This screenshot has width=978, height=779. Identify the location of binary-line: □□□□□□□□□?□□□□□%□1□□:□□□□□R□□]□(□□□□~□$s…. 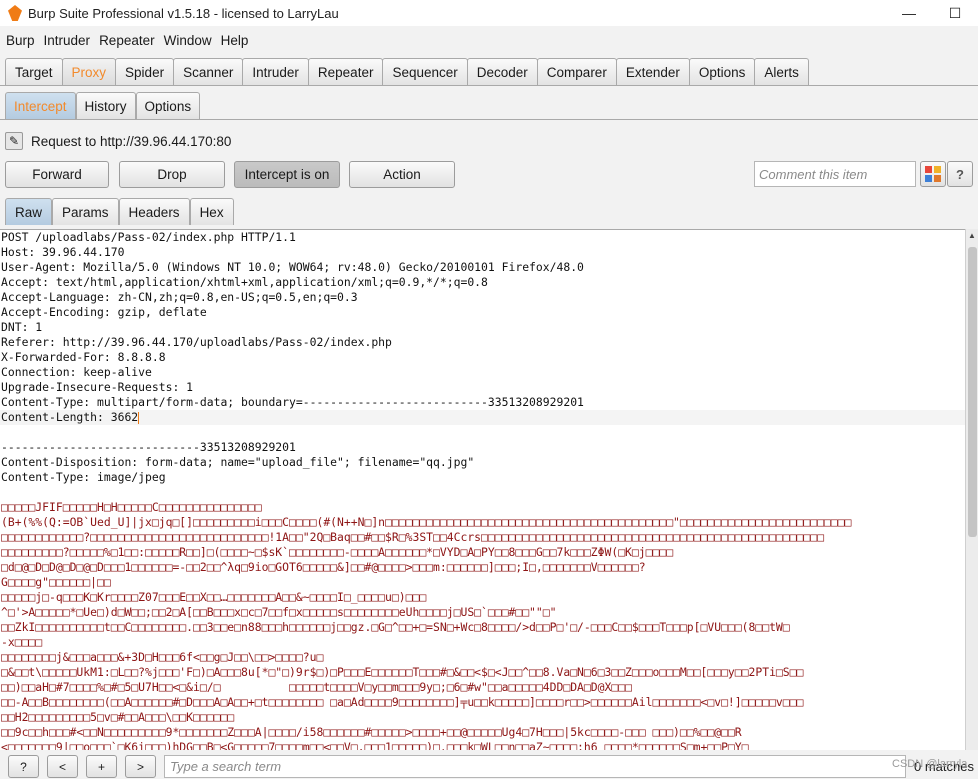
(482, 552).